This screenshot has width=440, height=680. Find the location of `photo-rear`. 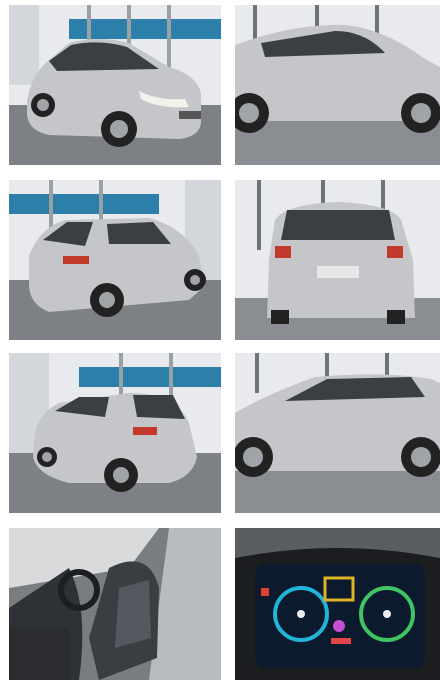

photo-rear is located at coordinates (337, 260).